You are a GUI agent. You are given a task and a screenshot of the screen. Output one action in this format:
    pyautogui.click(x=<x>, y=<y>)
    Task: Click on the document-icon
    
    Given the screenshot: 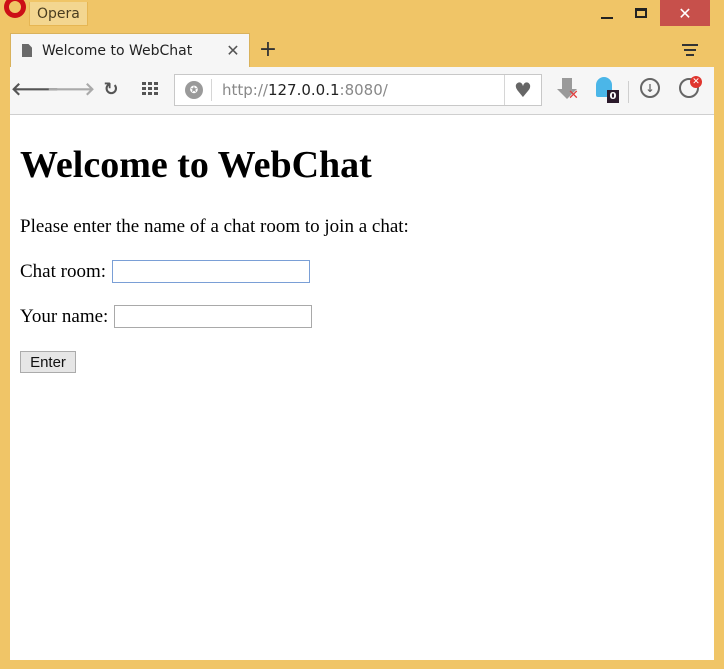 What is the action you would take?
    pyautogui.click(x=27, y=50)
    